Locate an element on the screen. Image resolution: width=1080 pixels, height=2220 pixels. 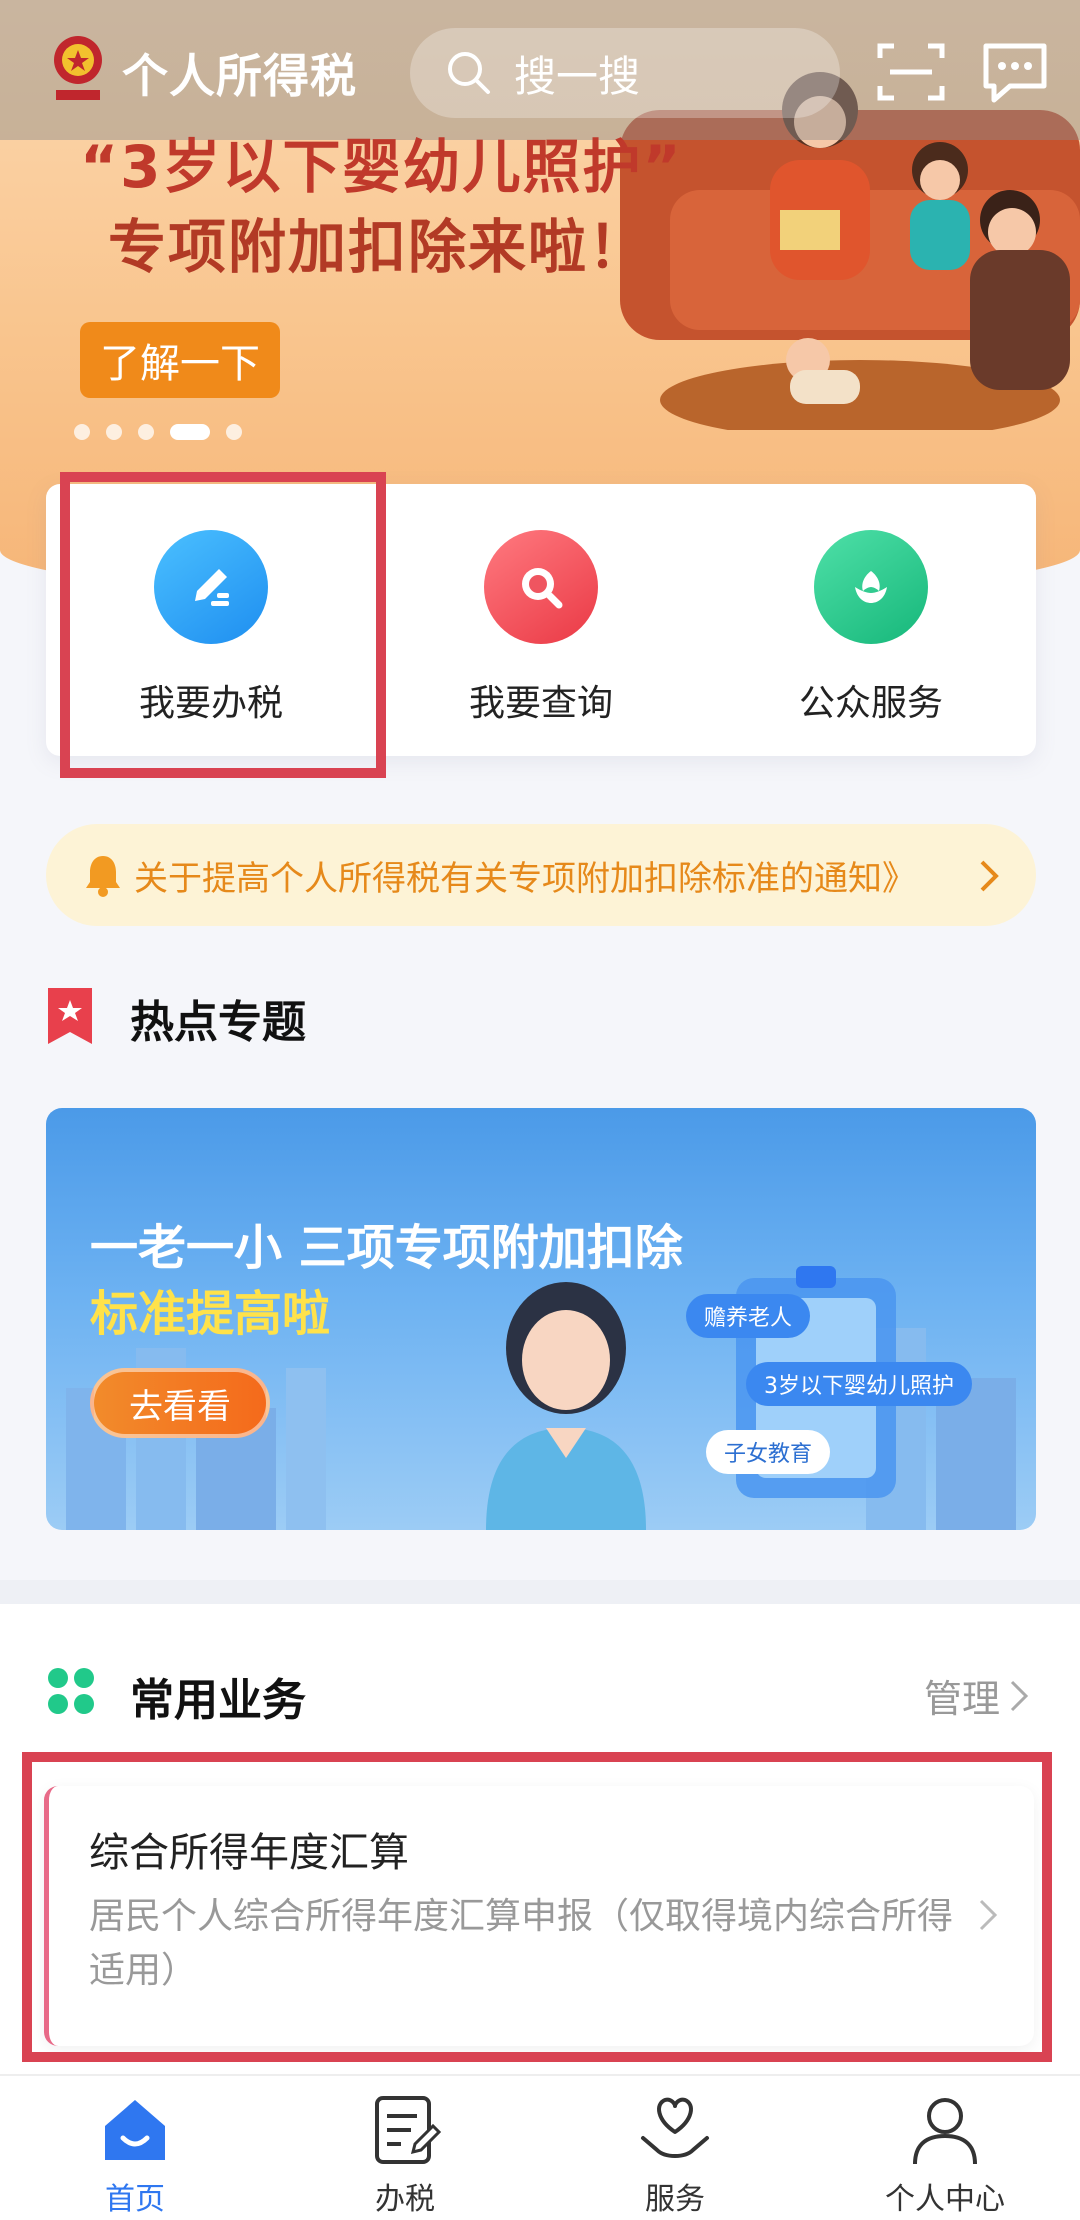
notice-bar: 关于提高个人所得税有关专项附加扣除标准的通知》 is located at coordinates (541, 875).